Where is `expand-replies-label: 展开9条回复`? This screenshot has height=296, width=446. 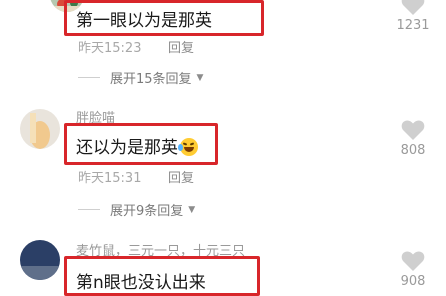 expand-replies-label: 展开9条回复 is located at coordinates (147, 211).